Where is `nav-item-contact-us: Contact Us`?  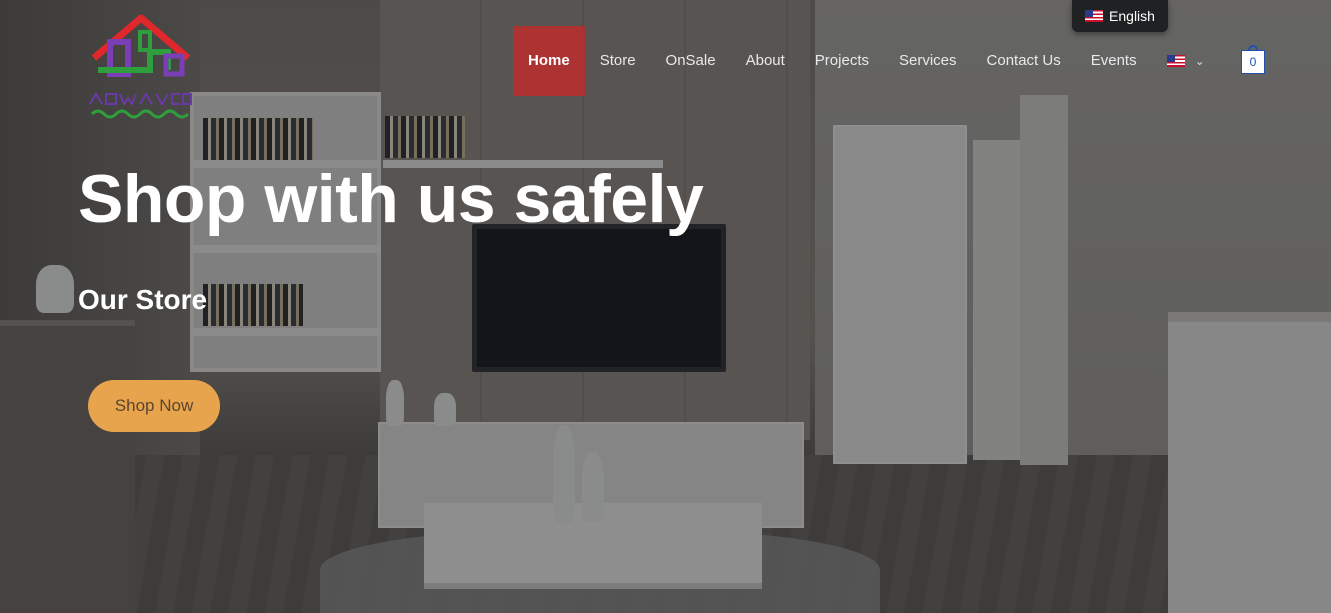
nav-item-contact-us: Contact Us is located at coordinates (1024, 61).